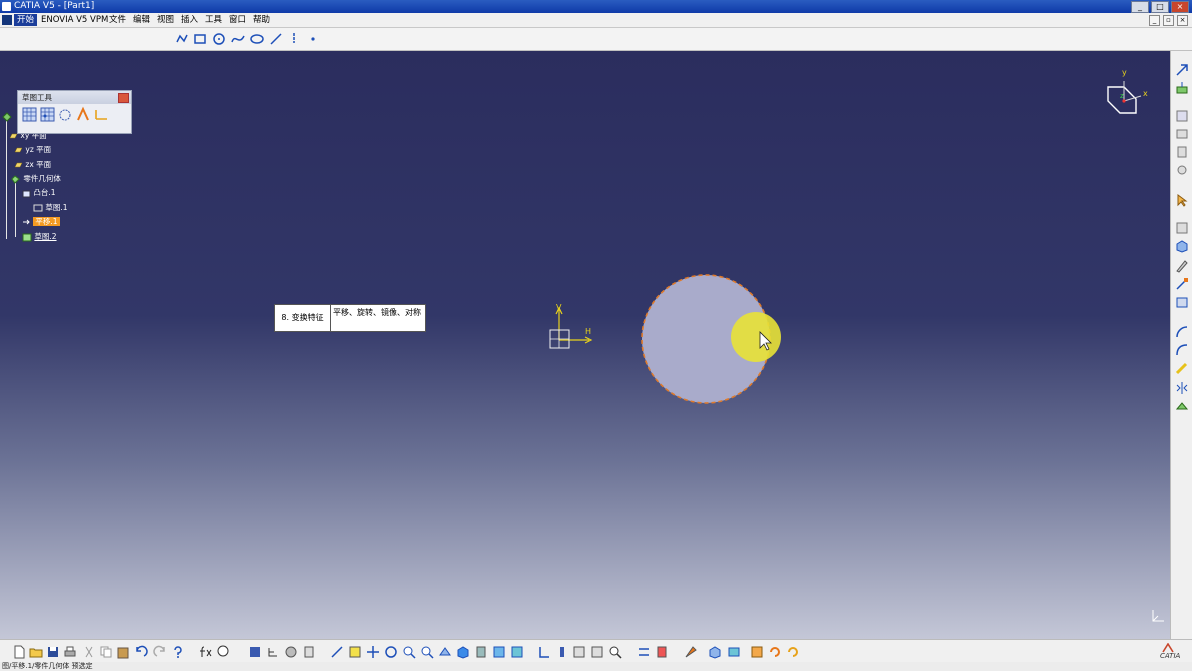 This screenshot has width=1192, height=671. I want to click on menu-enovia: ENOVIA V5 VPM, so click(74, 20).